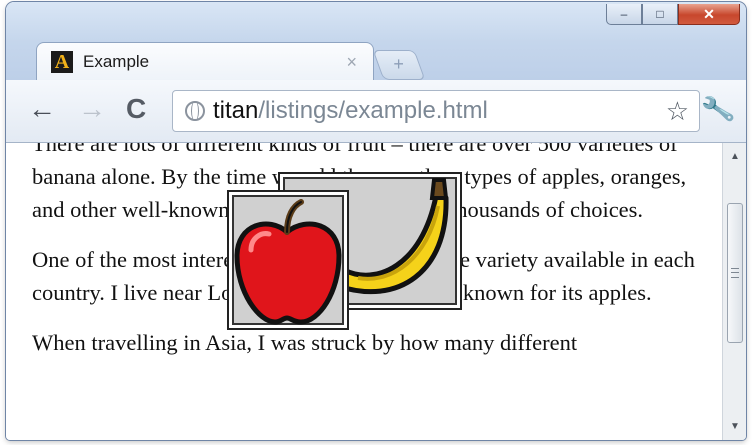 The width and height of the screenshot is (752, 445). What do you see at coordinates (236, 110) in the screenshot?
I see `url-host: titan` at bounding box center [236, 110].